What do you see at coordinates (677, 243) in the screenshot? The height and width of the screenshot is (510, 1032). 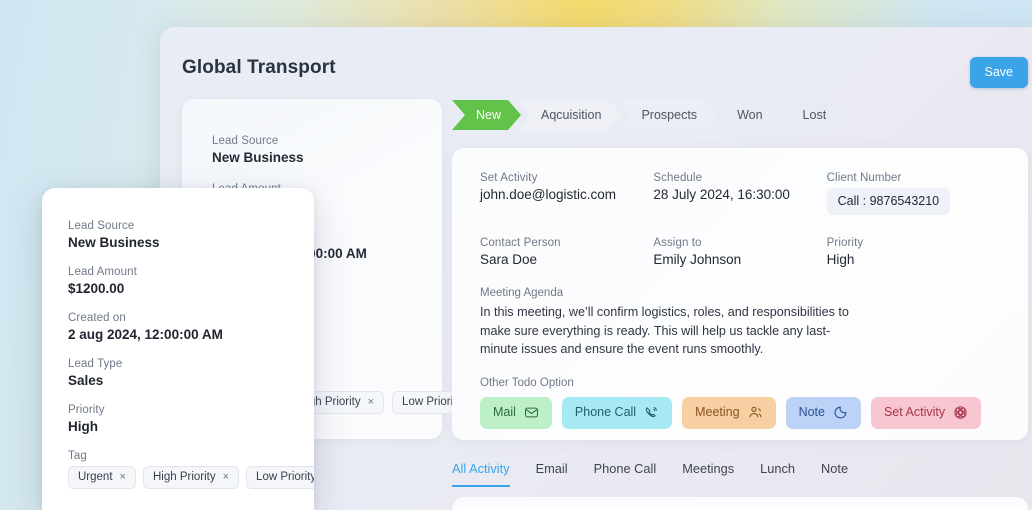 I see `assign-to-label: Assign to` at bounding box center [677, 243].